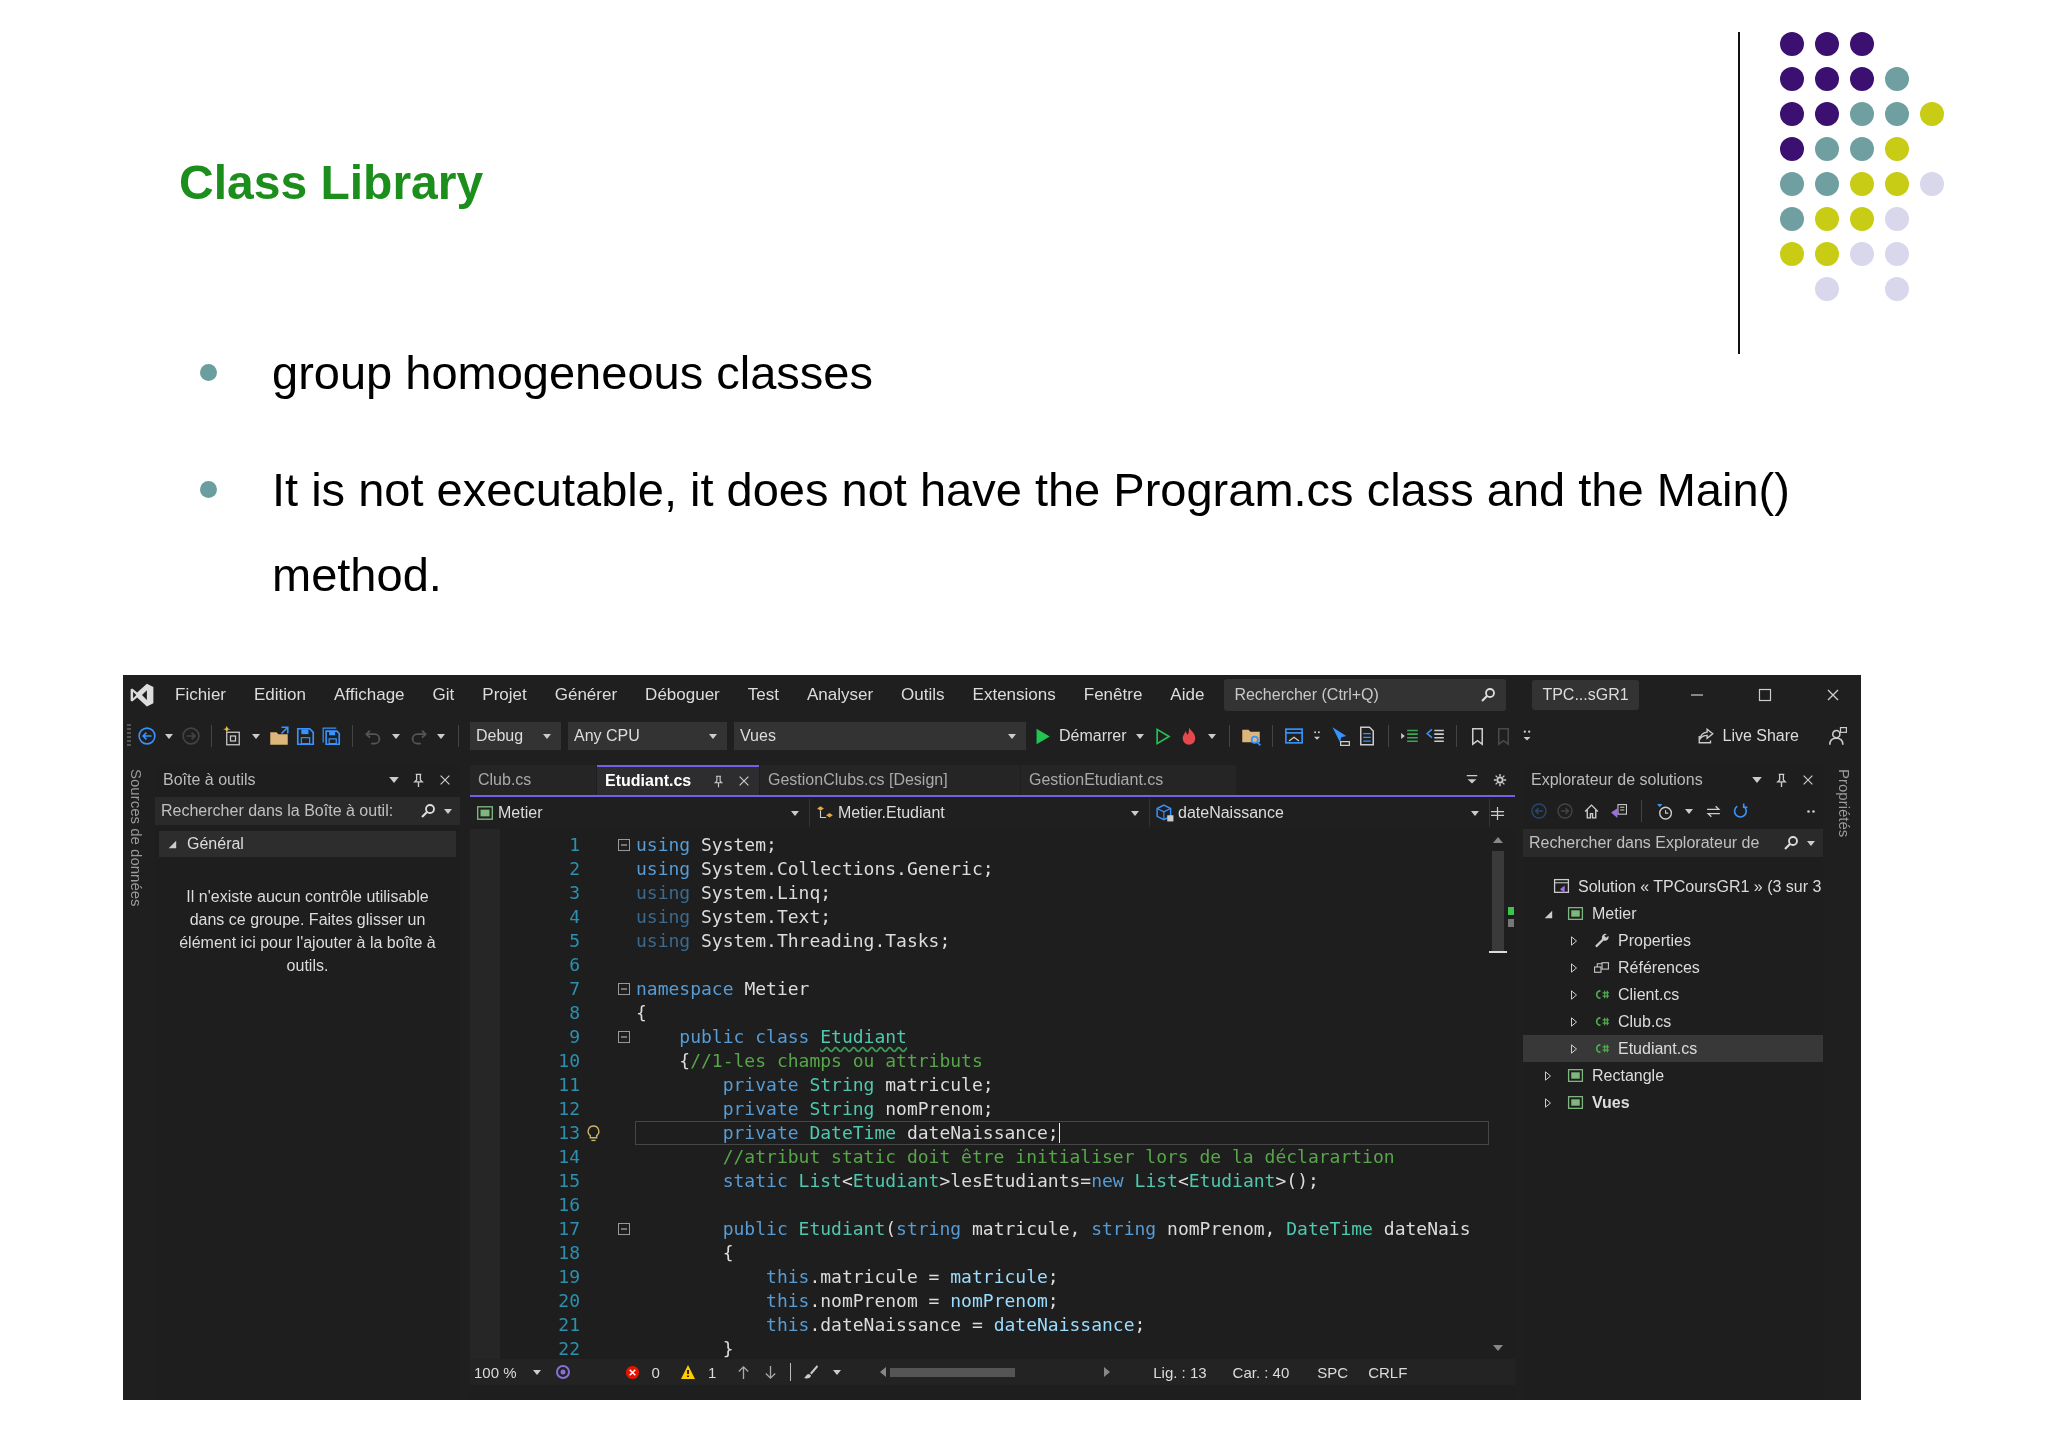 The width and height of the screenshot is (2048, 1448). I want to click on editor-tab: GestionClubs.cs [Design], so click(890, 780).